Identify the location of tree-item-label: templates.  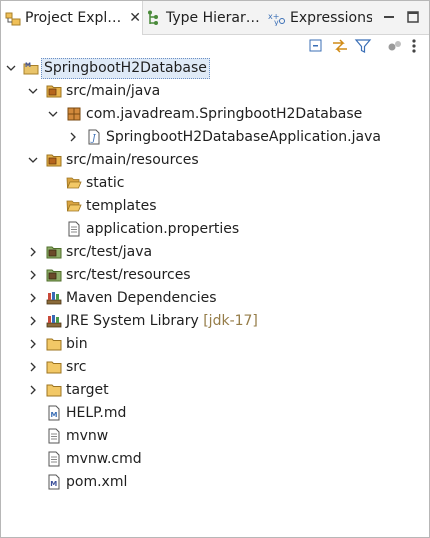
(121, 206).